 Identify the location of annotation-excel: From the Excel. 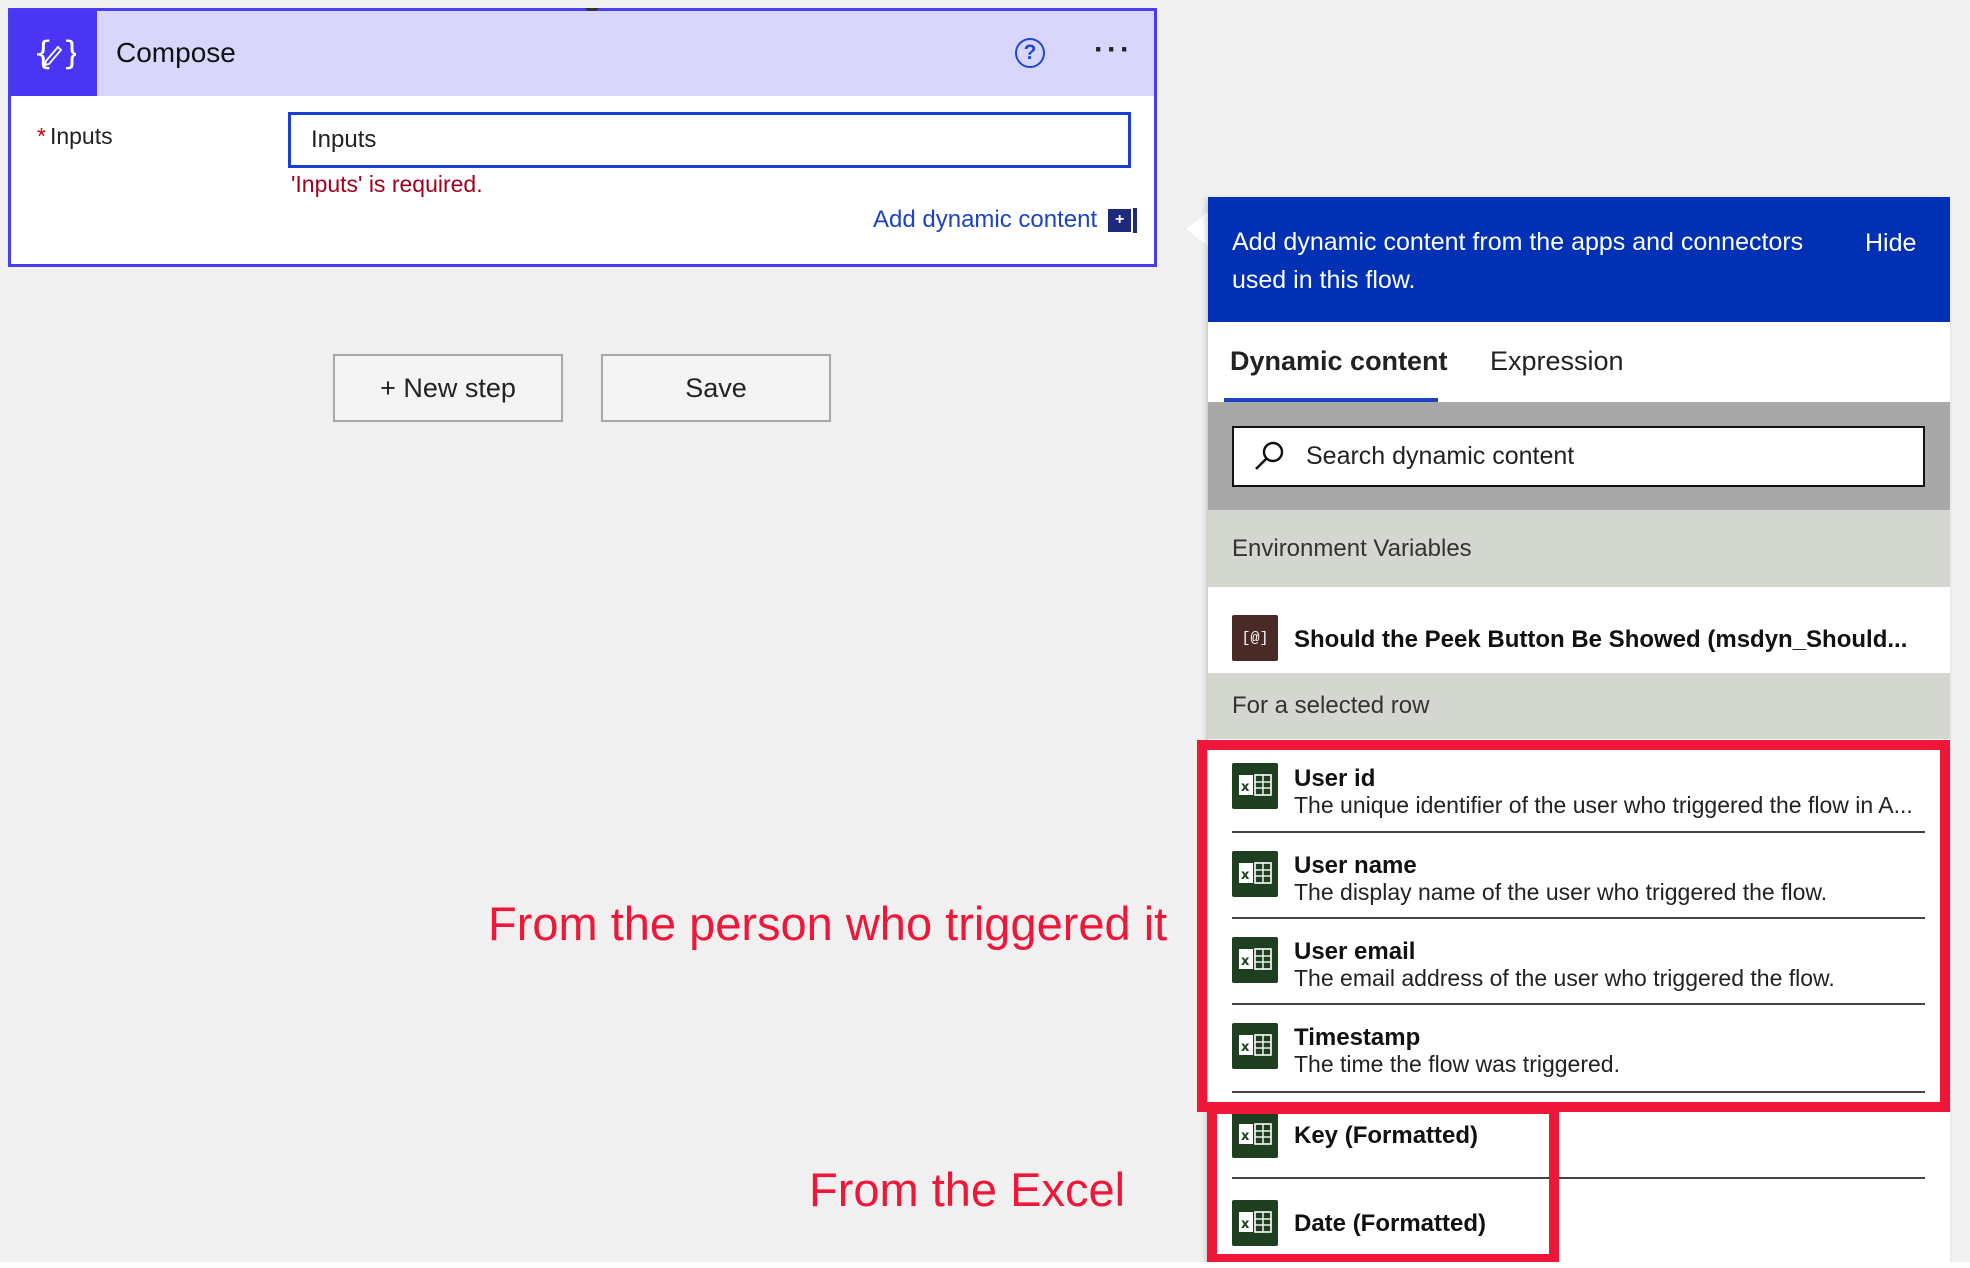
(967, 1189).